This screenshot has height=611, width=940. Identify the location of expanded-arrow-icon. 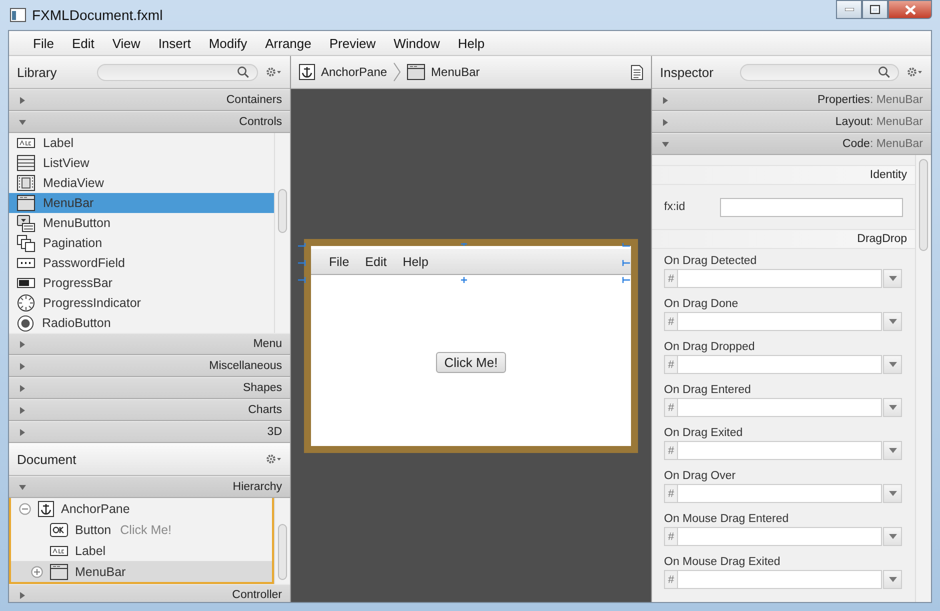
(665, 144).